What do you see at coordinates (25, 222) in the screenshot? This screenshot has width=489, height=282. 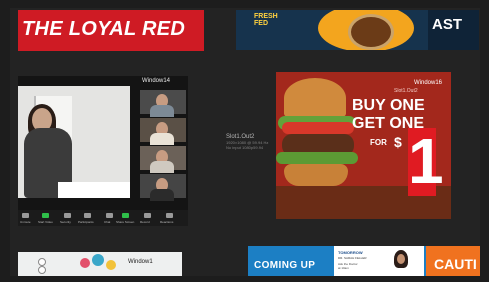 I see `toolbar-label: Unmute` at bounding box center [25, 222].